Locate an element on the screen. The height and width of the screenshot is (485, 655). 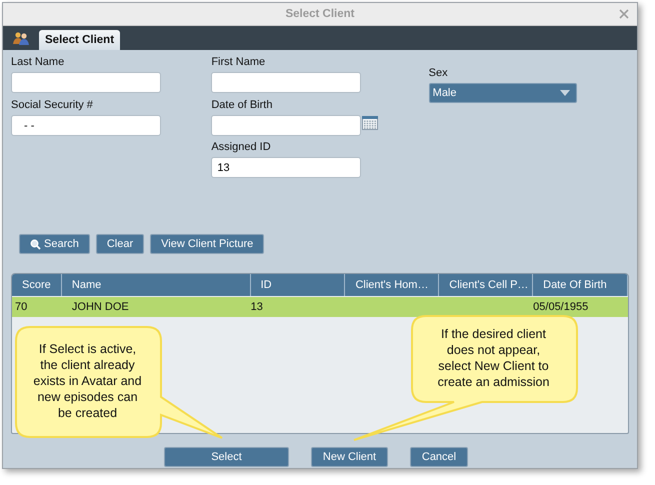
callout-text: If Select is active, the client already exists in Avatar and new episodes can be created is located at coordinates (87, 381).